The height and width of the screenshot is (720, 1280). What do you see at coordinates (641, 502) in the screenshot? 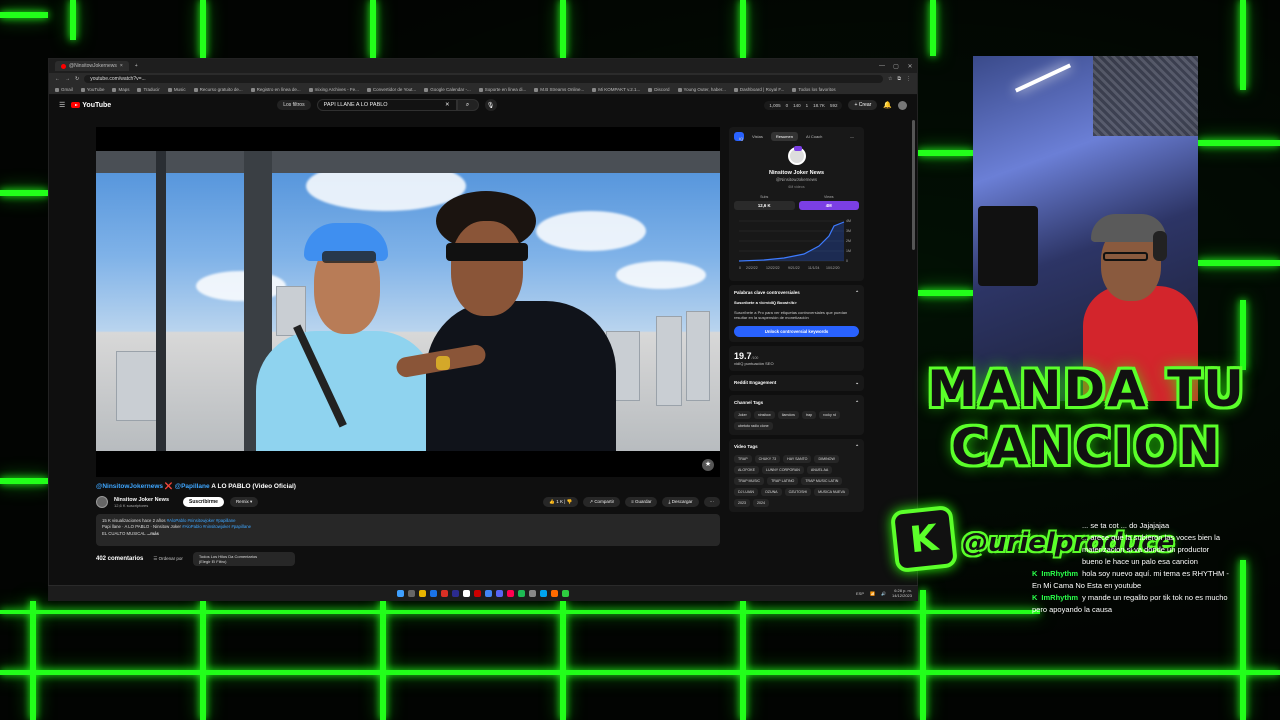
I see `save-button: ≡ Guardar` at bounding box center [641, 502].